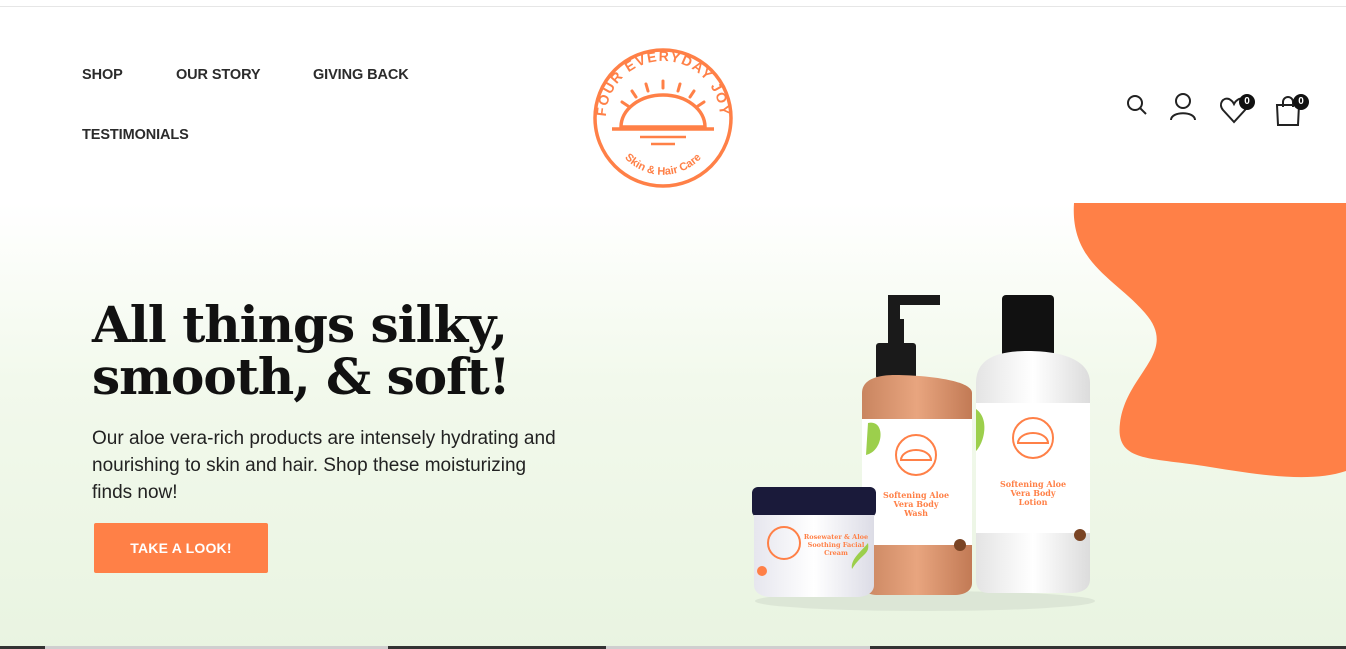 This screenshot has width=1346, height=649. Describe the element at coordinates (663, 116) in the screenshot. I see `brand-logo: FOUR EVERYDAY JOY Skin & Hair Care` at that location.